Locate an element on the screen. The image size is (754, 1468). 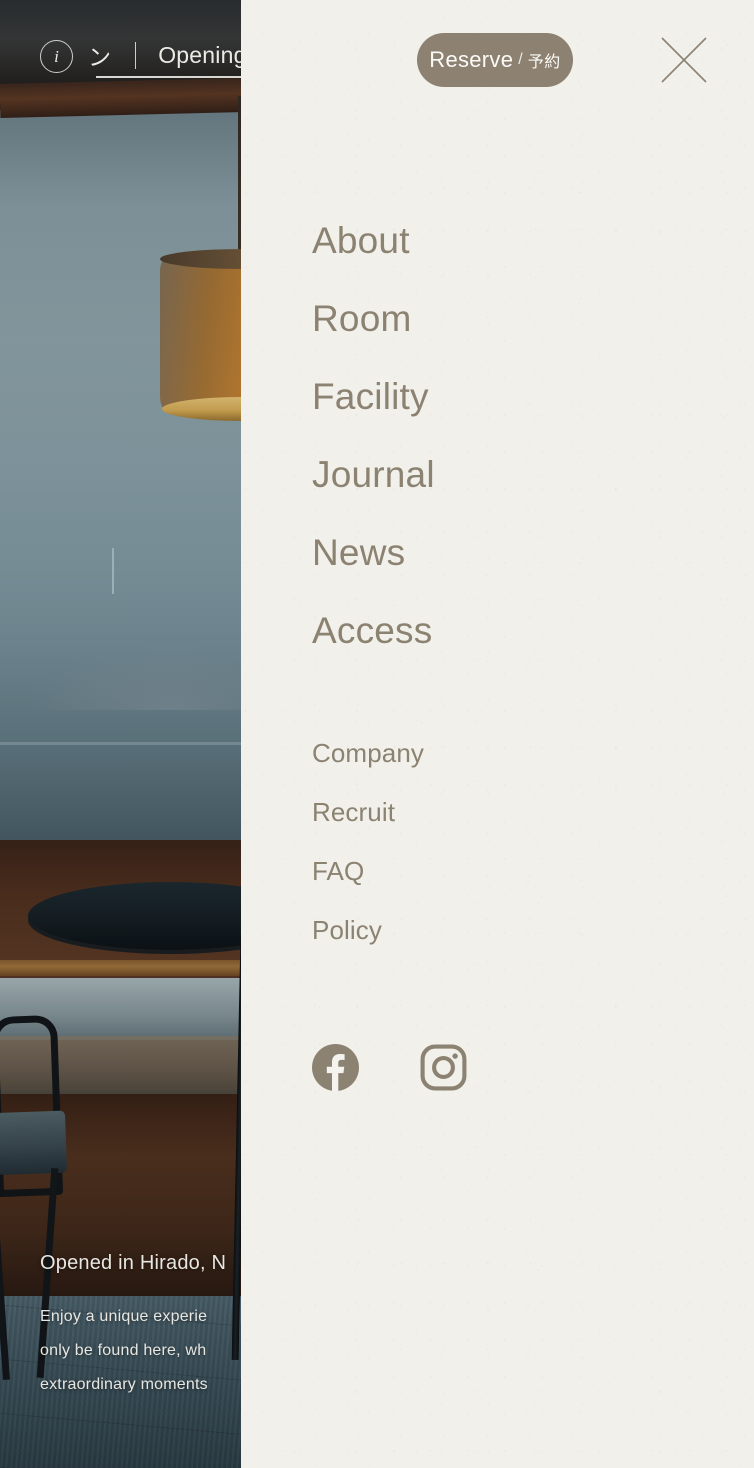
nav-item-facility: Facility is located at coordinates (522, 417).